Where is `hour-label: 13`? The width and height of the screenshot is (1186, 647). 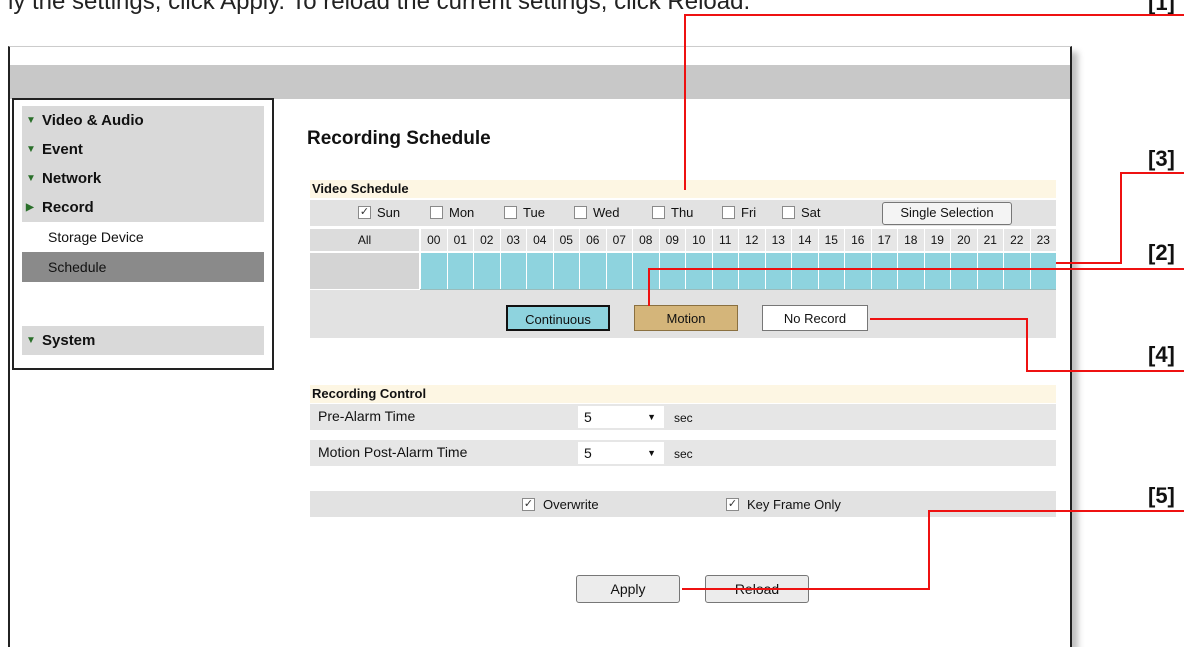
hour-label: 13 is located at coordinates (777, 240).